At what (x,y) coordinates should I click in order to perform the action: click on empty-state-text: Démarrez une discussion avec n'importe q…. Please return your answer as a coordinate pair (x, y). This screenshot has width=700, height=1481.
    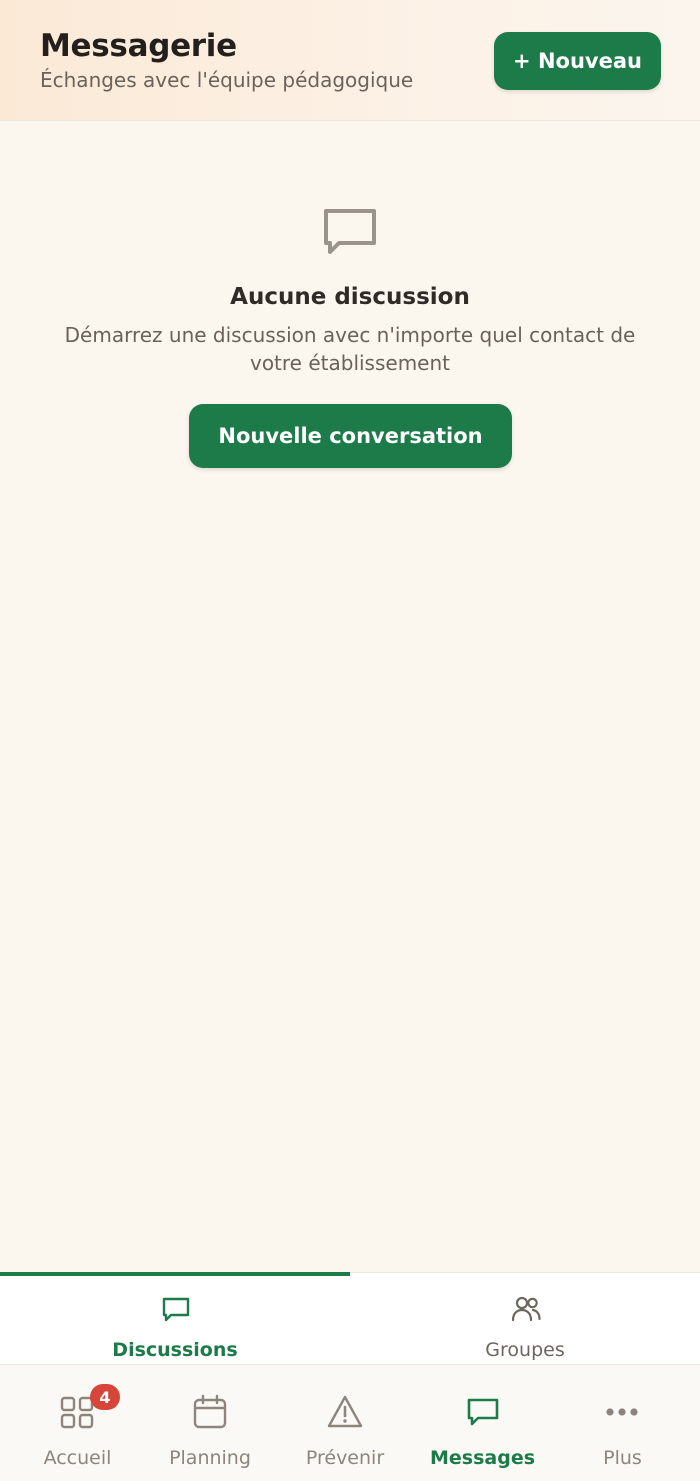
    Looking at the image, I should click on (350, 349).